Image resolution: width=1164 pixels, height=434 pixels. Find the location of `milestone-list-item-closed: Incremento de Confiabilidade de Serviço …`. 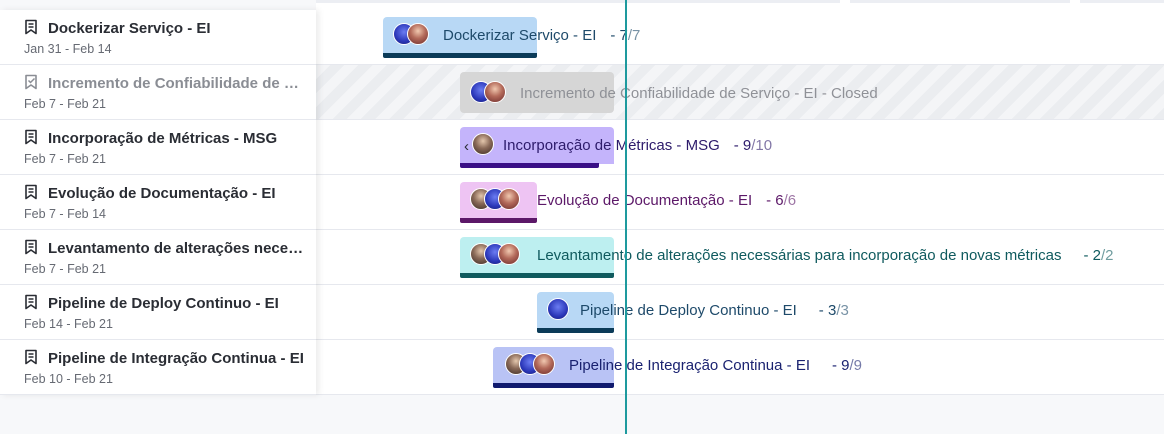

milestone-list-item-closed: Incremento de Confiabilidade de Serviço … is located at coordinates (158, 92).